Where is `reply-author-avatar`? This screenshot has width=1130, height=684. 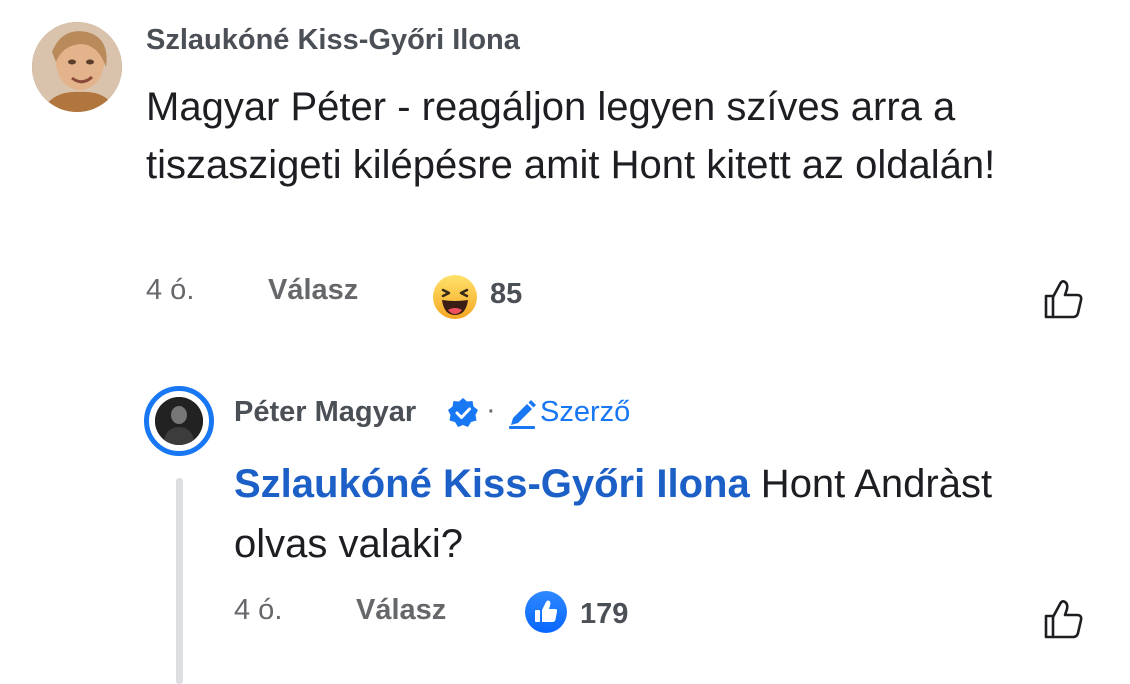
reply-author-avatar is located at coordinates (179, 421).